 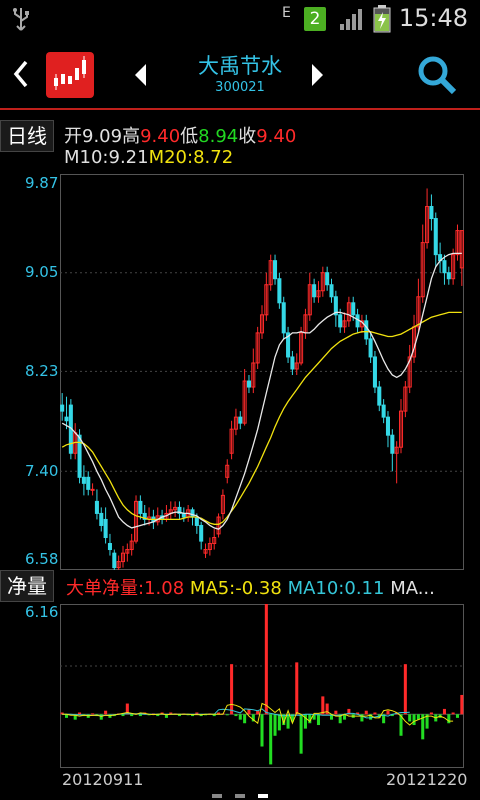 I want to click on indicator-ma10: MA10:0.11, so click(x=336, y=588).